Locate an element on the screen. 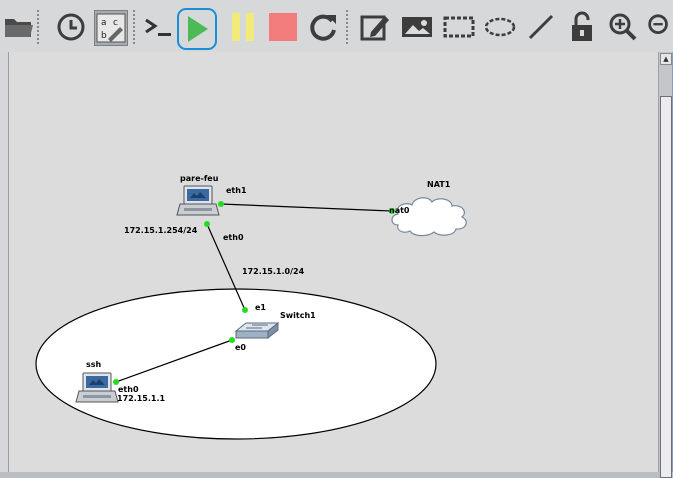  port-label-ssh-eth0: eth0 is located at coordinates (128, 389).